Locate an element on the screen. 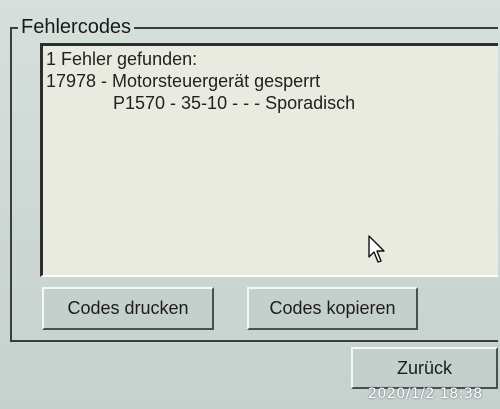  mouse-pointer-icon is located at coordinates (376, 249).